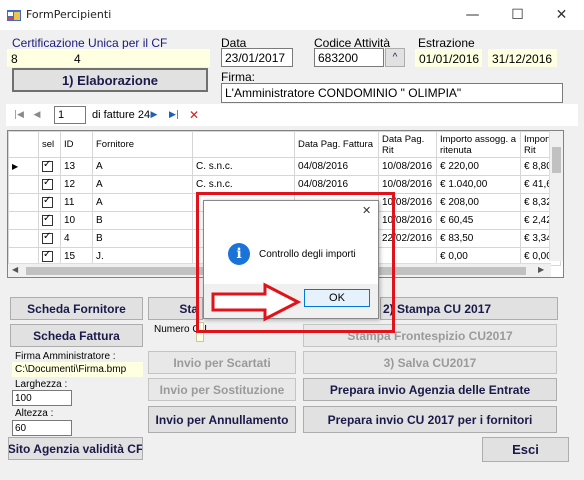  Describe the element at coordinates (407, 144) in the screenshot. I see `header-data-pag-rit: Data Pag. Rit` at that location.